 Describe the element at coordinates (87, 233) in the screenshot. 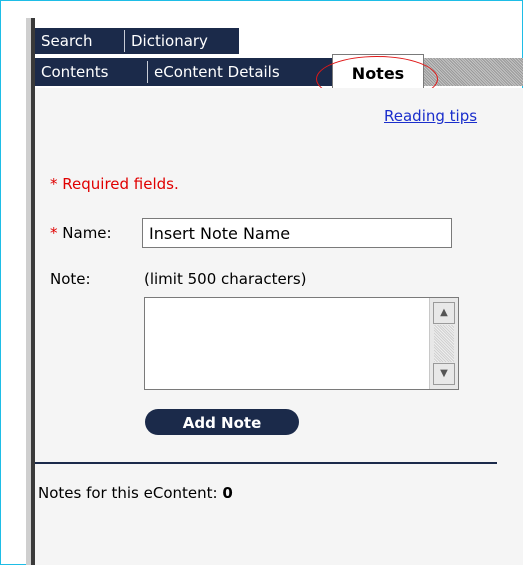

I see `name-label-text: Name:` at that location.